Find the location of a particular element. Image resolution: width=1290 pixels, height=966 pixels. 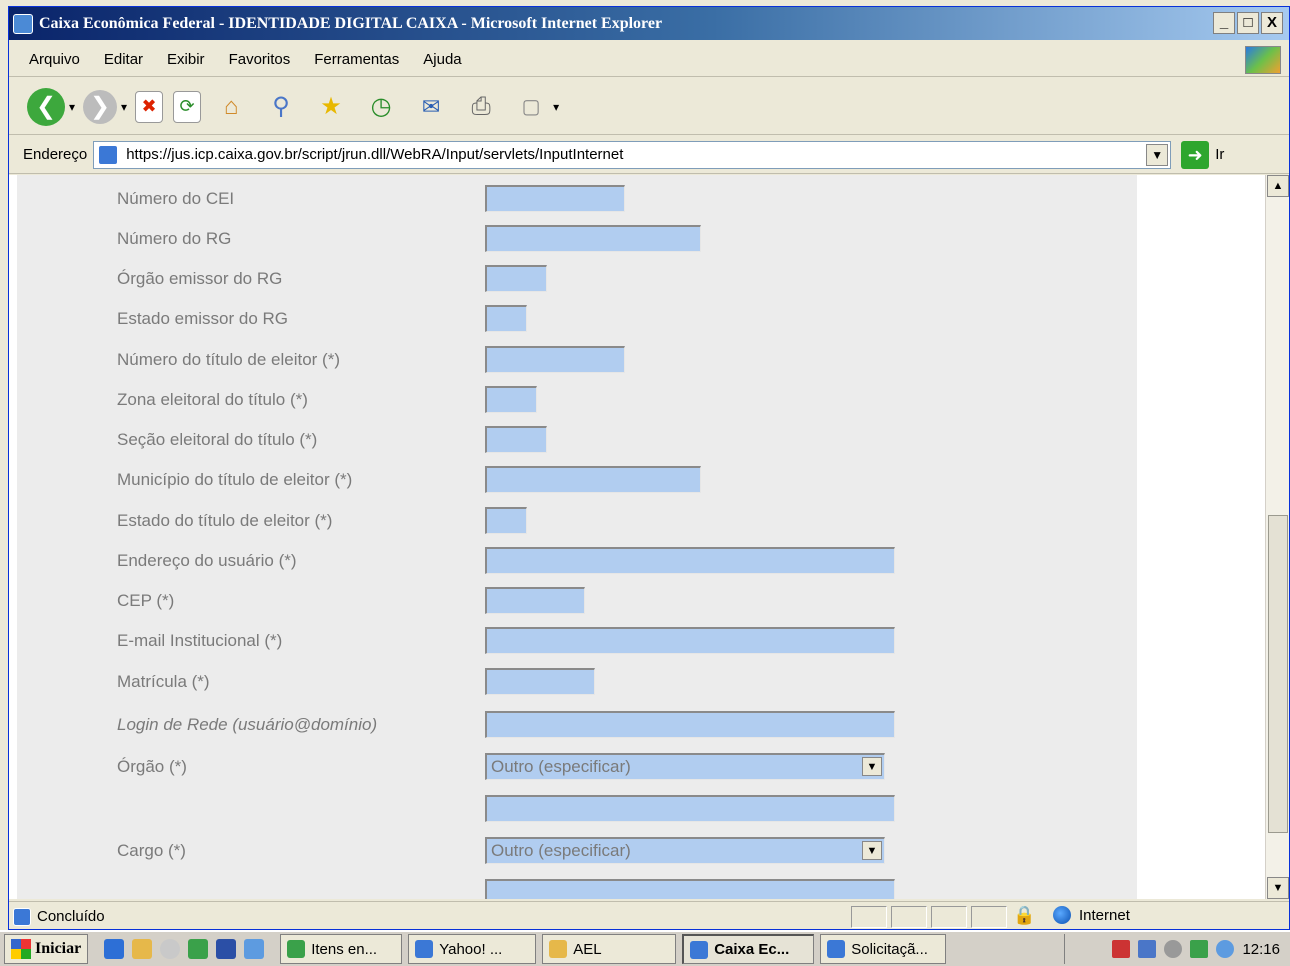

address-dropdown-icon: ▼ is located at coordinates (1157, 154).